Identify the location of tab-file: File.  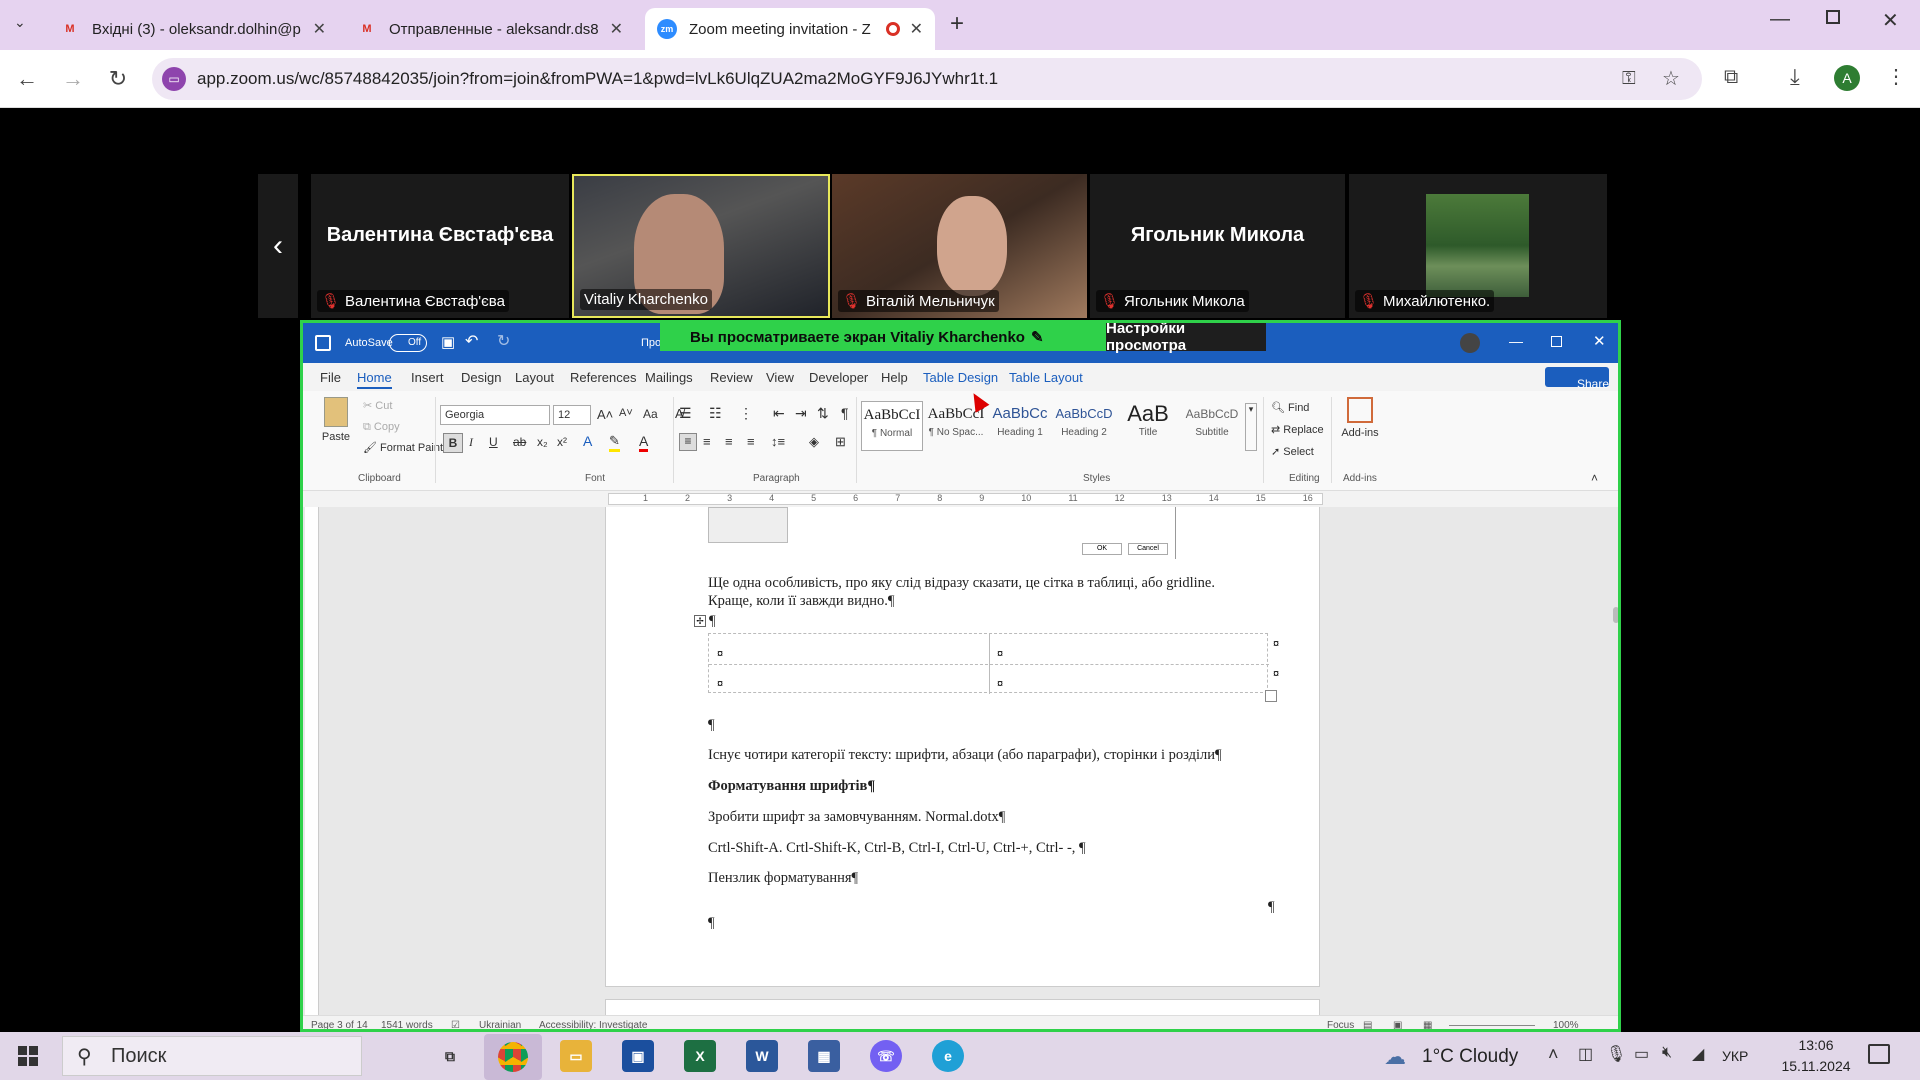
(330, 377).